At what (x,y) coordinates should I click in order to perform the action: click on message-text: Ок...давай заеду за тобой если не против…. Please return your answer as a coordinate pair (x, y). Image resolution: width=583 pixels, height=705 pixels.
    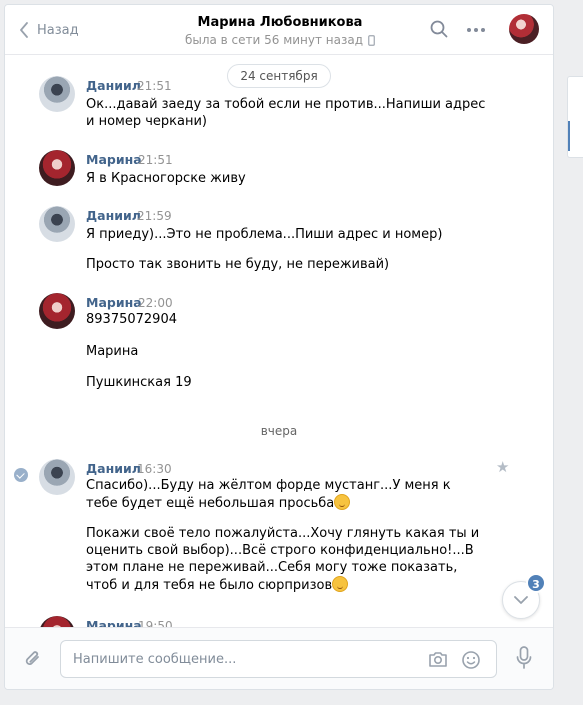
    Looking at the image, I should click on (286, 113).